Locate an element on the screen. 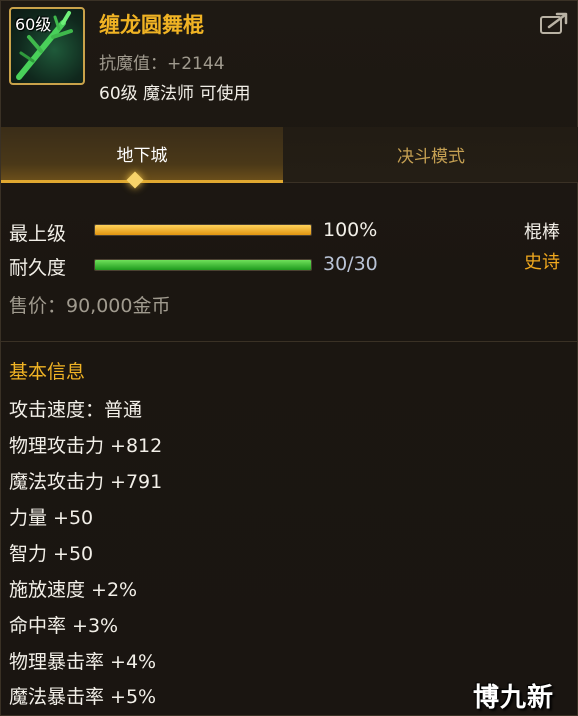  staff-icon: 60级 is located at coordinates (47, 46).